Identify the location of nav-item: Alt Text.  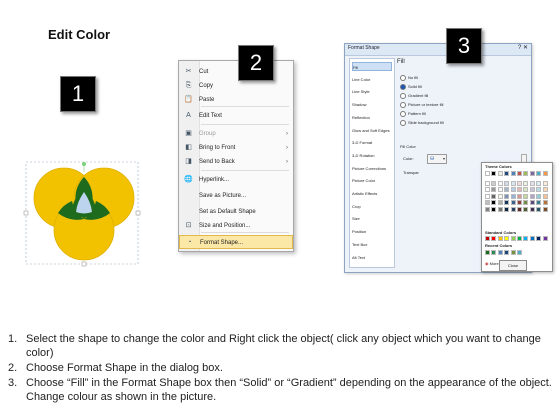
(372, 257).